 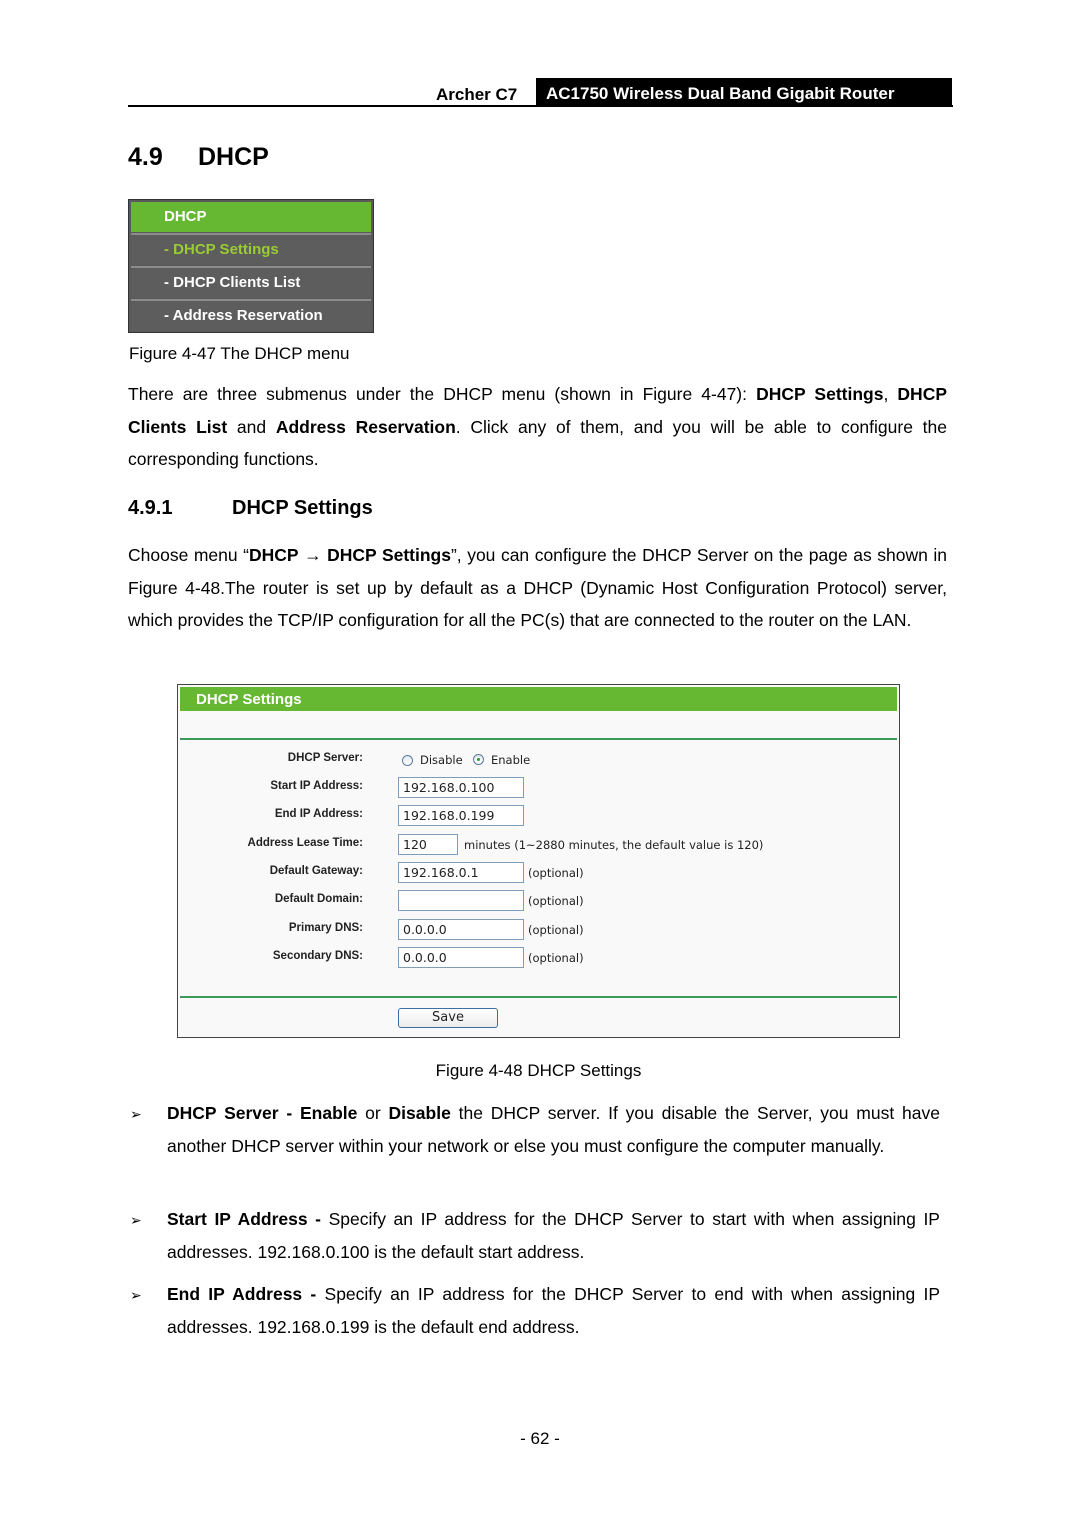 I want to click on dhcp-server-label: DHCP Server:, so click(x=325, y=758).